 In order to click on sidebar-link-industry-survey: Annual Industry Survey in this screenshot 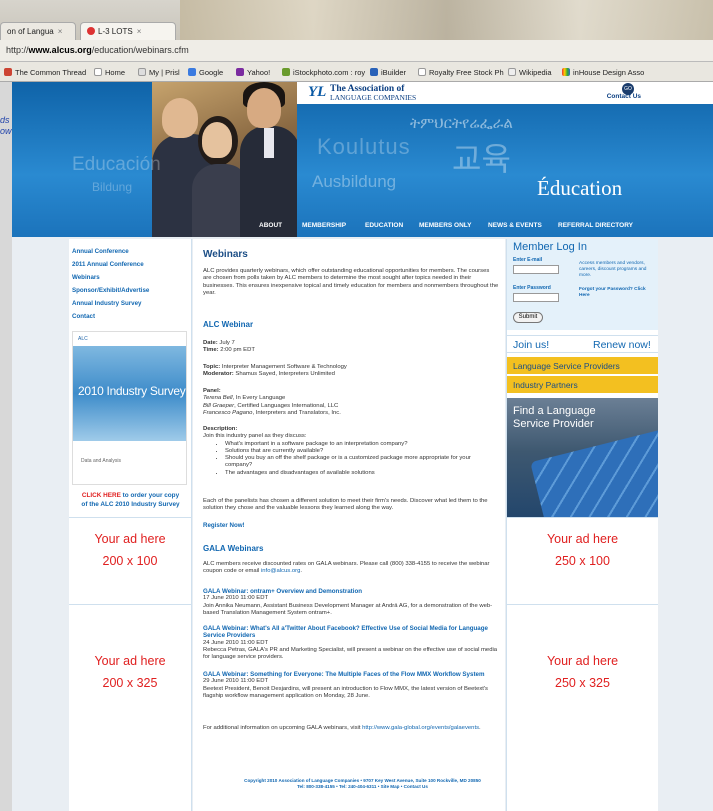, I will do `click(106, 303)`.